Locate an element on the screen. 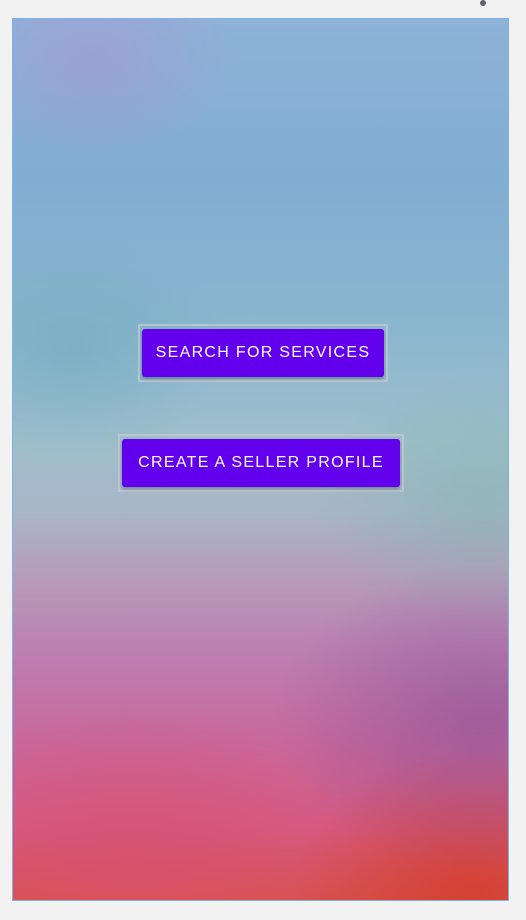 Image resolution: width=526 pixels, height=920 pixels. search-button-container: SEARCH FOR SERVICES is located at coordinates (263, 353).